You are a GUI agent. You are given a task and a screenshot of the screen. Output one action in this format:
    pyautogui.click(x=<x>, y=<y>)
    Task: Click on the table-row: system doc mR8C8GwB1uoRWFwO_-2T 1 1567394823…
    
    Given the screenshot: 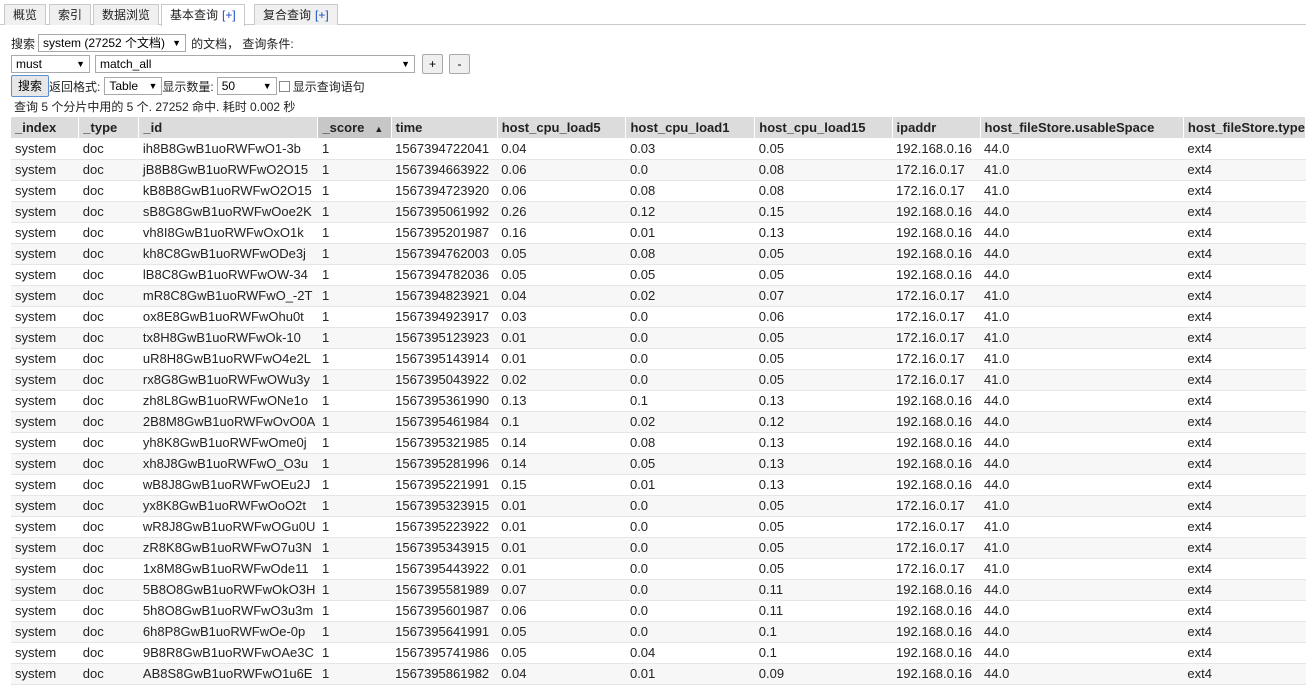 What is the action you would take?
    pyautogui.click(x=658, y=296)
    